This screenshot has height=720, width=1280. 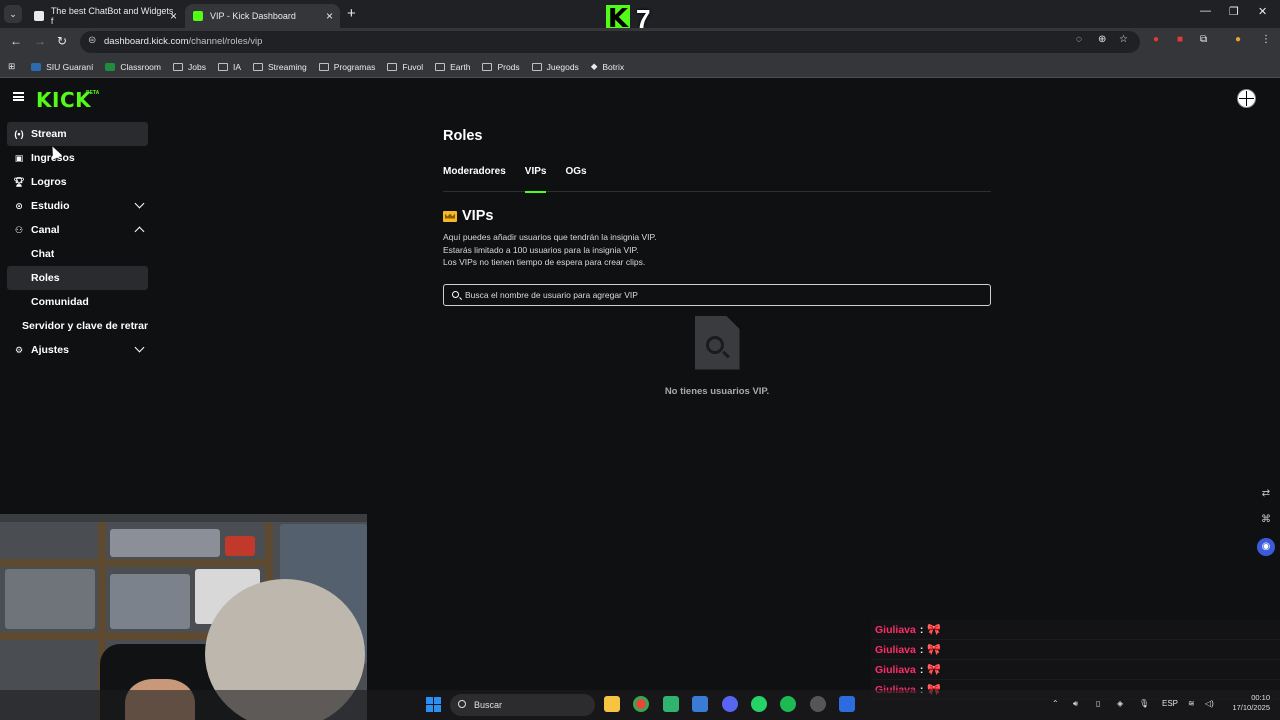 I want to click on new-tab-icon: +, so click(x=351, y=13).